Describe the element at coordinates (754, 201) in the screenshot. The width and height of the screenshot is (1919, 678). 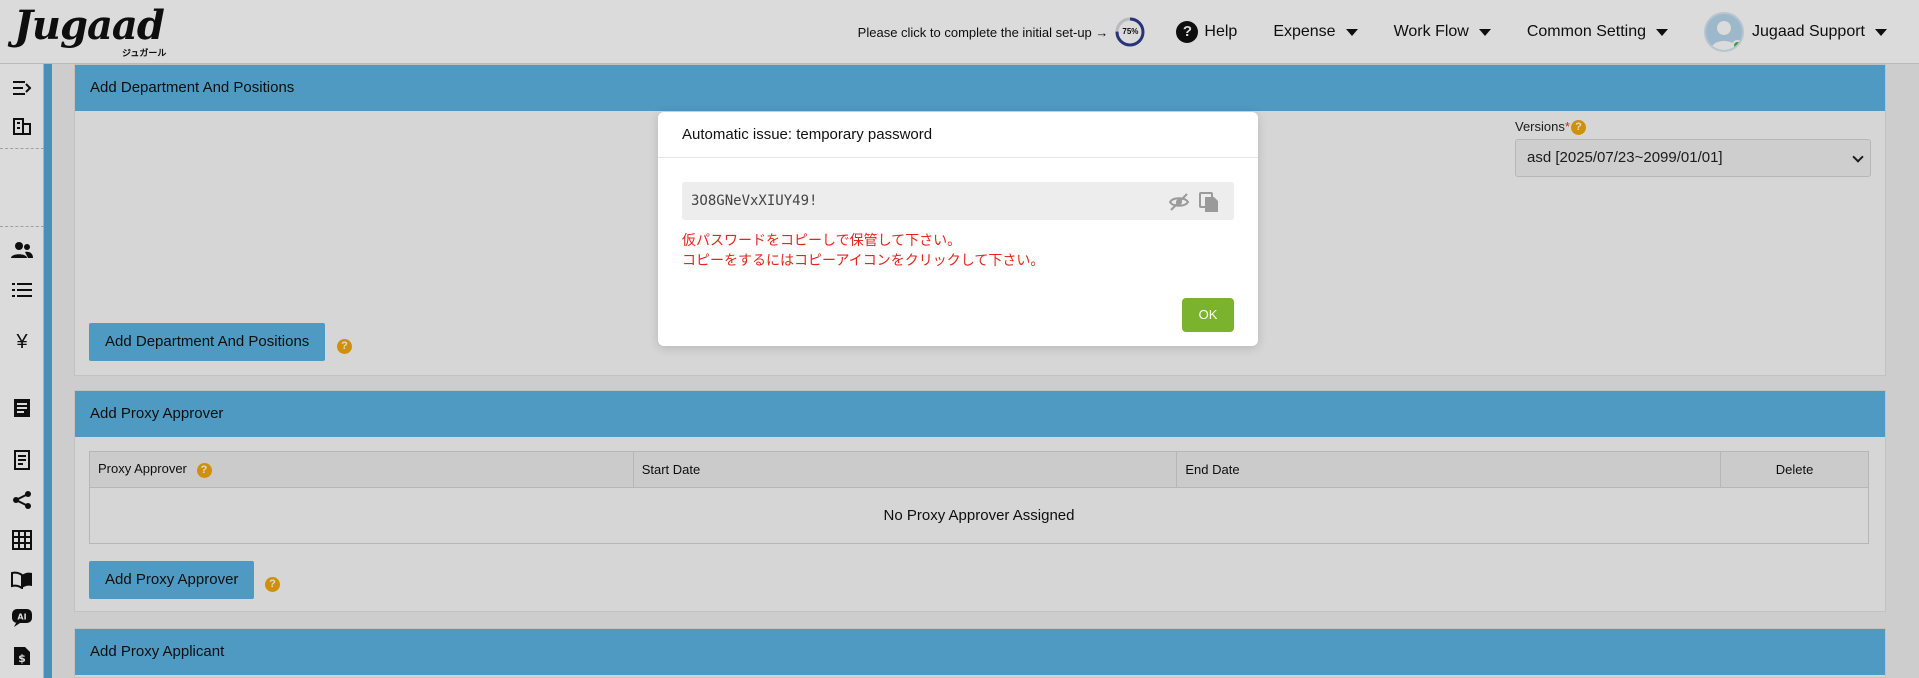
I see `temporary-password-value: 3O8GNeVxXIUY49!` at that location.